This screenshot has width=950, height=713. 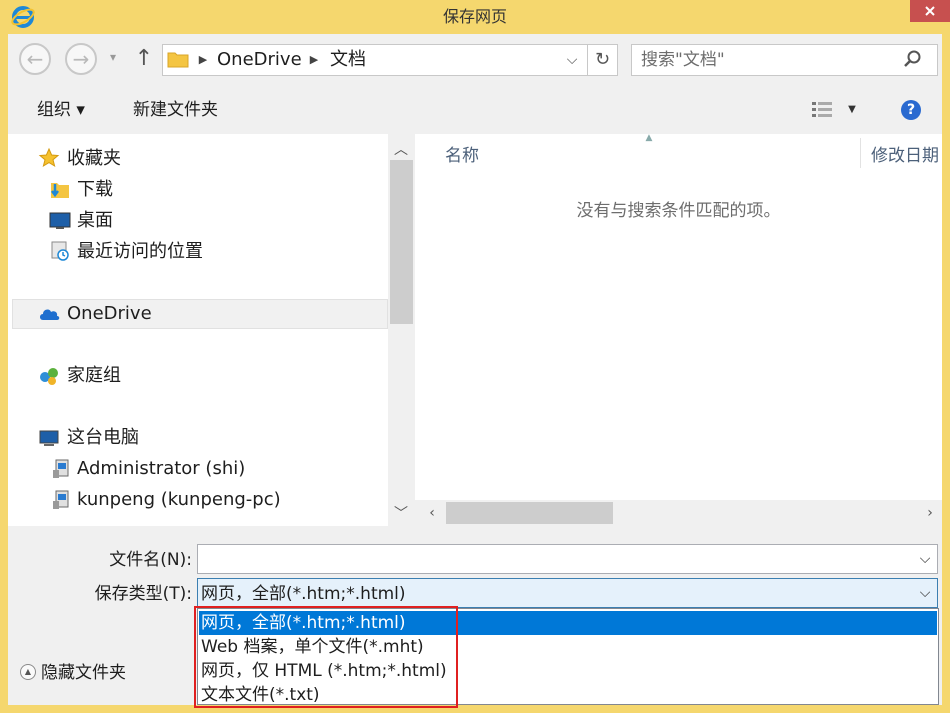 I want to click on search-placeholder: 搜索"文档", so click(x=683, y=60).